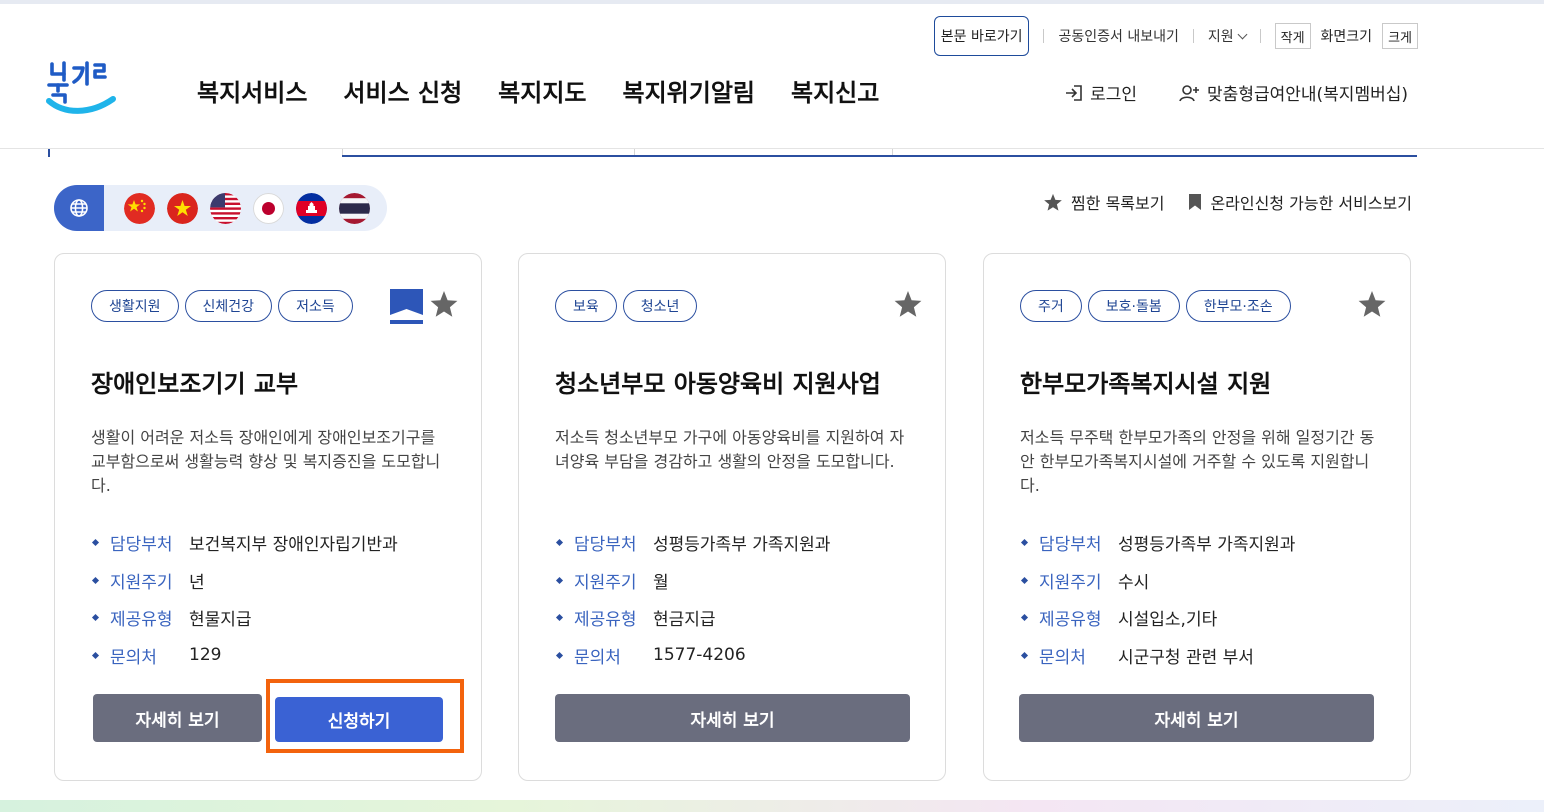  Describe the element at coordinates (718, 381) in the screenshot. I see `card-title: 청소년부모 아동양육비 지원사업` at that location.